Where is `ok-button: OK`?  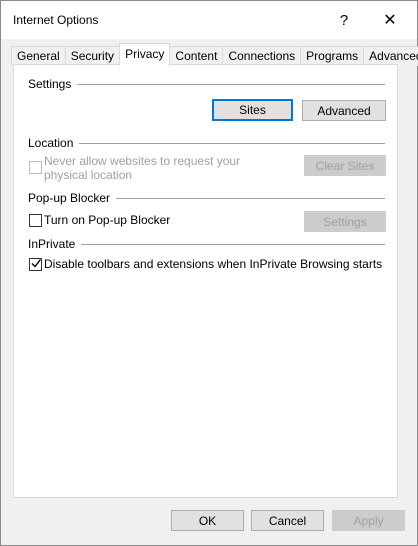 ok-button: OK is located at coordinates (207, 520).